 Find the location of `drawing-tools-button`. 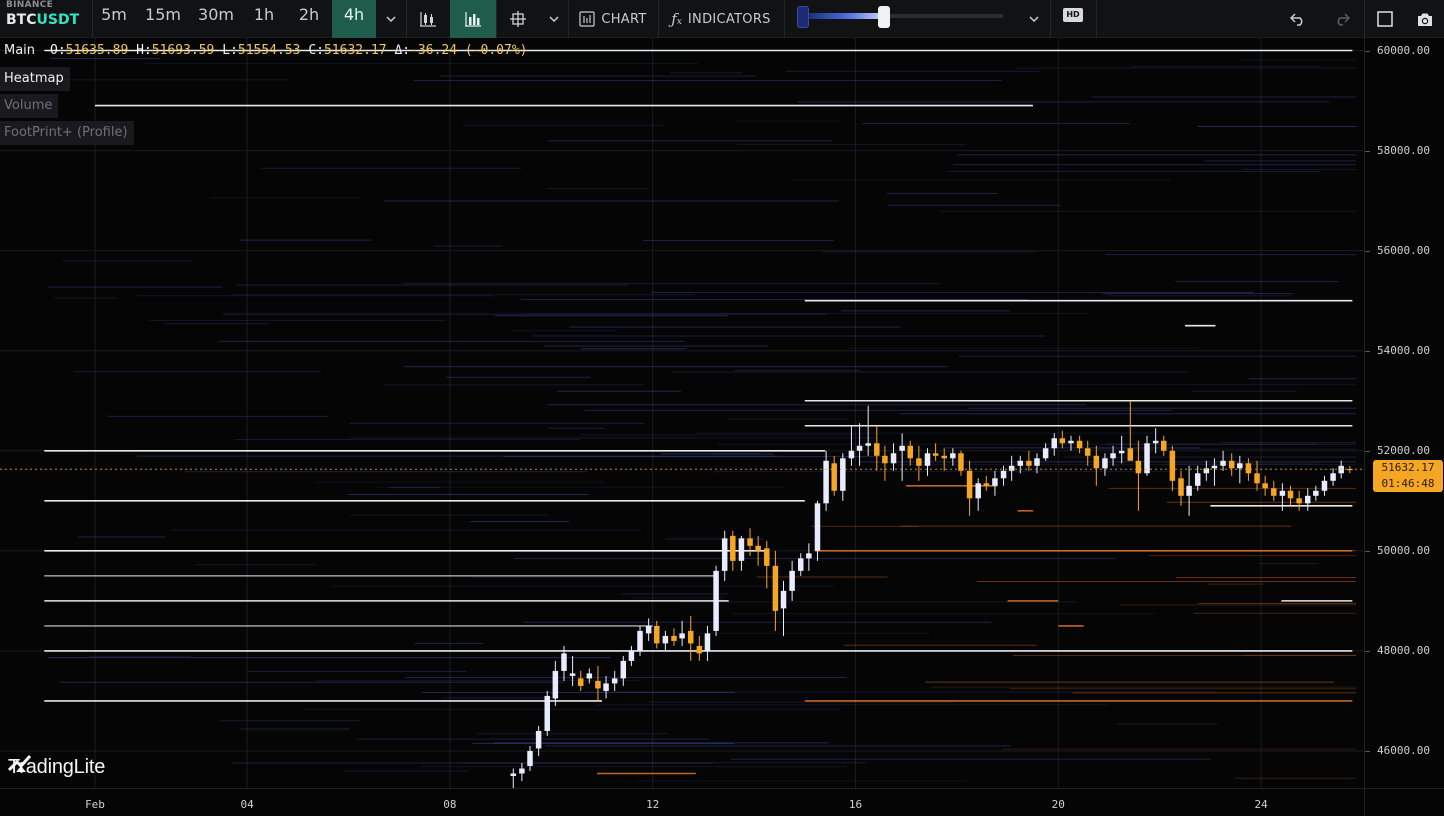

drawing-tools-button is located at coordinates (518, 19).